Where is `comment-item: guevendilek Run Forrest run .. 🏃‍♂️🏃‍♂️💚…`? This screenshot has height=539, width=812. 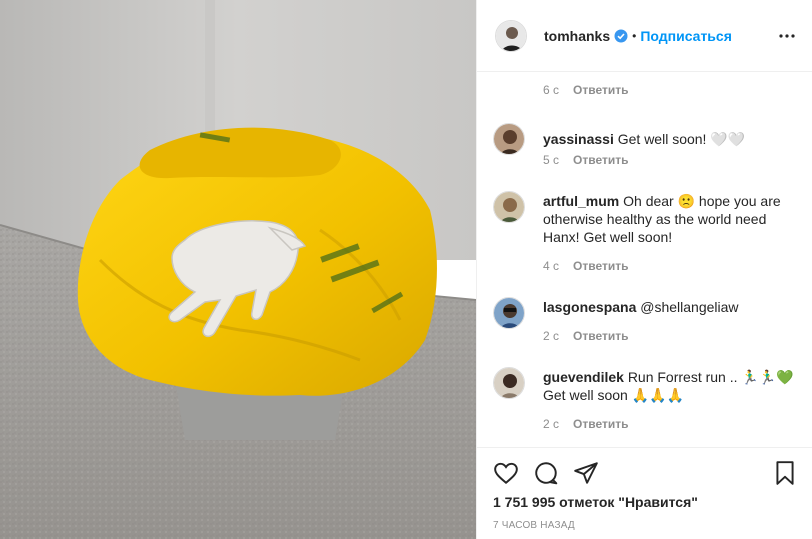 comment-item: guevendilek Run Forrest run .. 🏃‍♂️🏃‍♂️💚… is located at coordinates (645, 385).